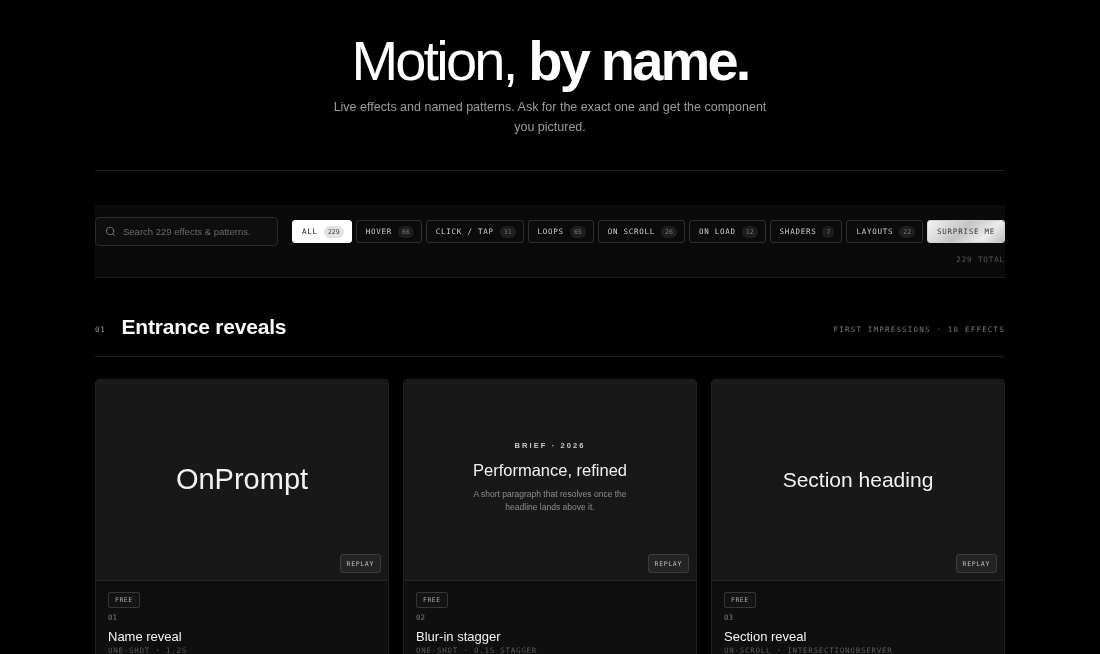 This screenshot has height=654, width=1100. Describe the element at coordinates (145, 637) in the screenshot. I see `effect-name: Name reveal` at that location.